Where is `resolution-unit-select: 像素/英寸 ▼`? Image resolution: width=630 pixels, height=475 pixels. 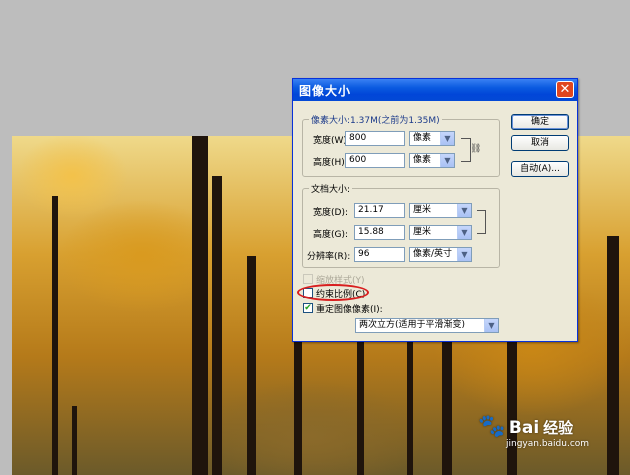 resolution-unit-select: 像素/英寸 ▼ is located at coordinates (440, 254).